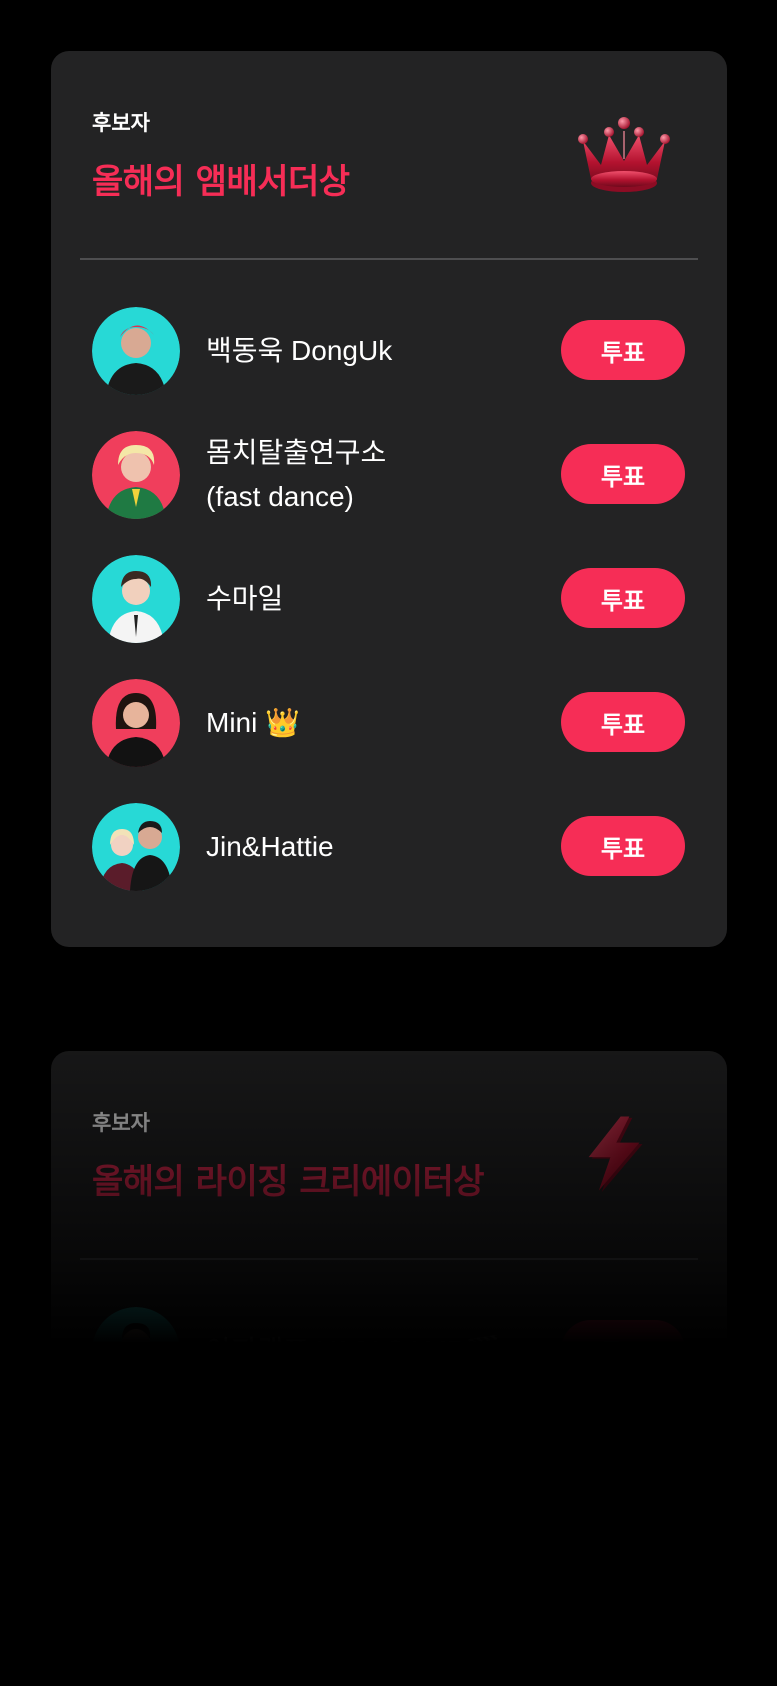  I want to click on card-header: 후보자 올해의 라이징 크리에이터상, so click(389, 1156).